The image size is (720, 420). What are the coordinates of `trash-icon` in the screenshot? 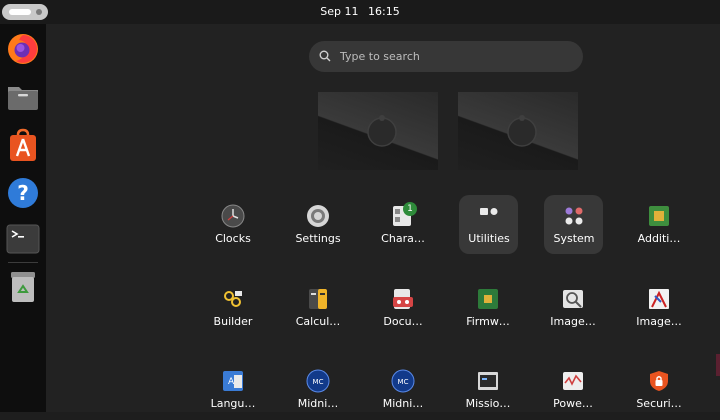 It's located at (23, 287).